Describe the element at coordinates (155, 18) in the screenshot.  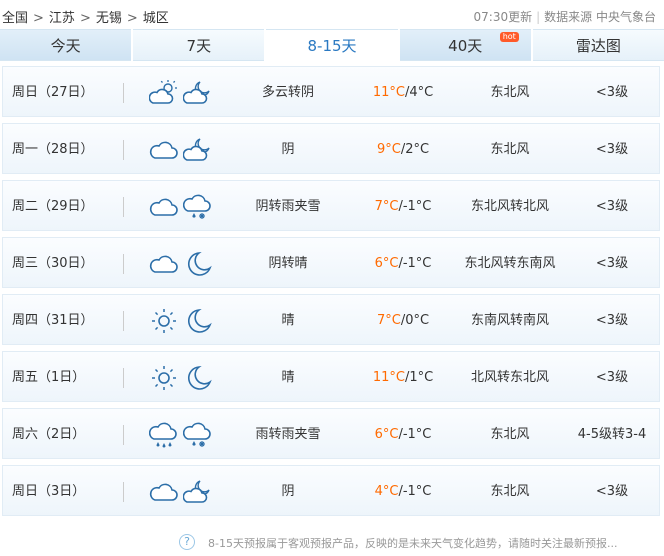
I see `breadcrumb-current: 城区` at that location.